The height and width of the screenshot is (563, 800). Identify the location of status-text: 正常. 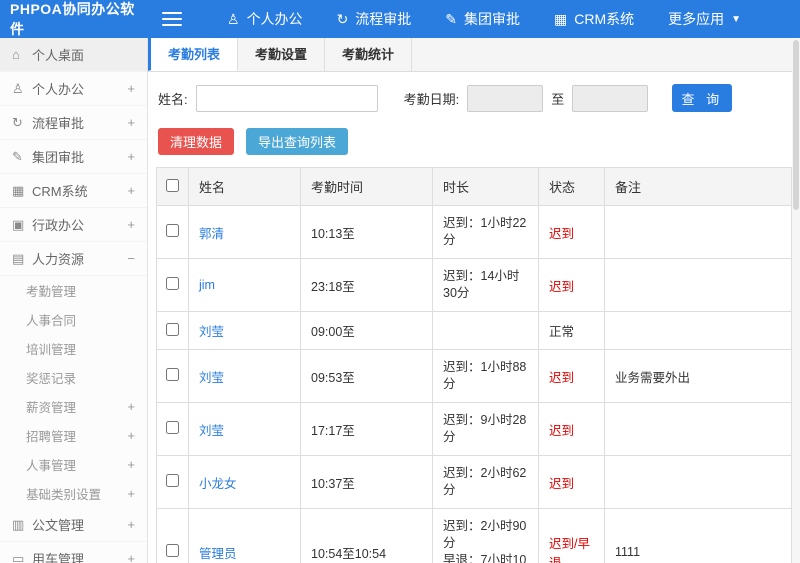
(571, 330).